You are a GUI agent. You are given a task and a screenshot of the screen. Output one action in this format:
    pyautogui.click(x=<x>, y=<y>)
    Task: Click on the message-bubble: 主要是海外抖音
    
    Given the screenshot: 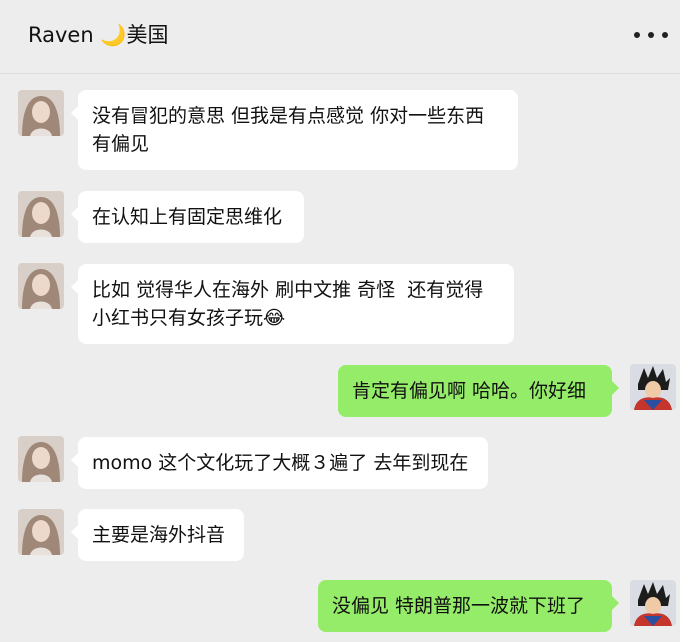 What is the action you would take?
    pyautogui.click(x=157, y=535)
    